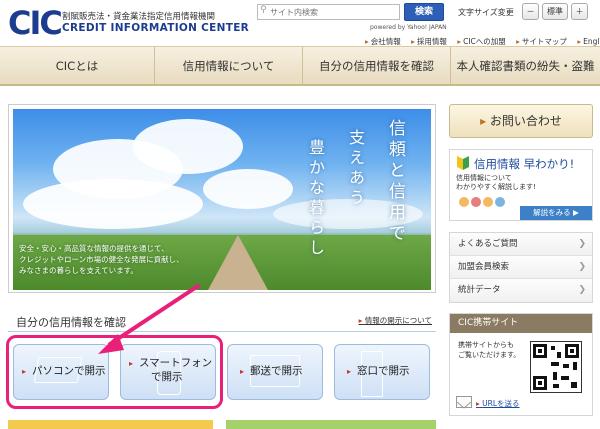  I want to click on font-size-label: 文字サイズ変更, so click(486, 12).